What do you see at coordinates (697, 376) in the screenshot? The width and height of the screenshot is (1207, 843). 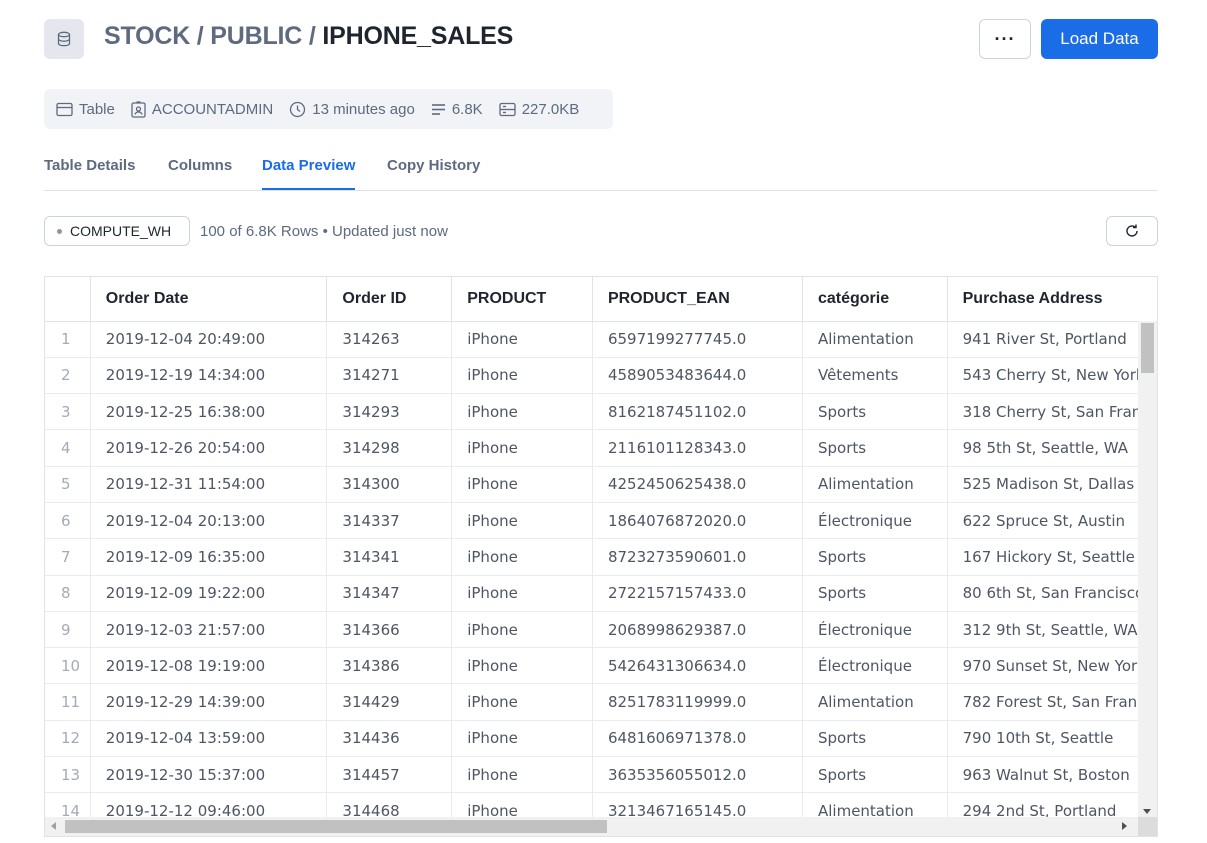 I see `table-cell: 4589053483644.0` at bounding box center [697, 376].